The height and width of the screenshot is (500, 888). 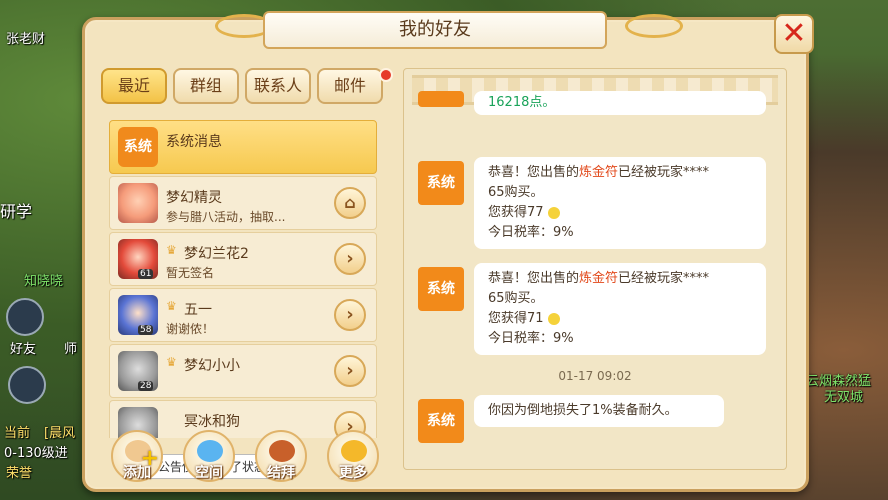 I want to click on bg-channel-name: [晨风, so click(x=60, y=433).